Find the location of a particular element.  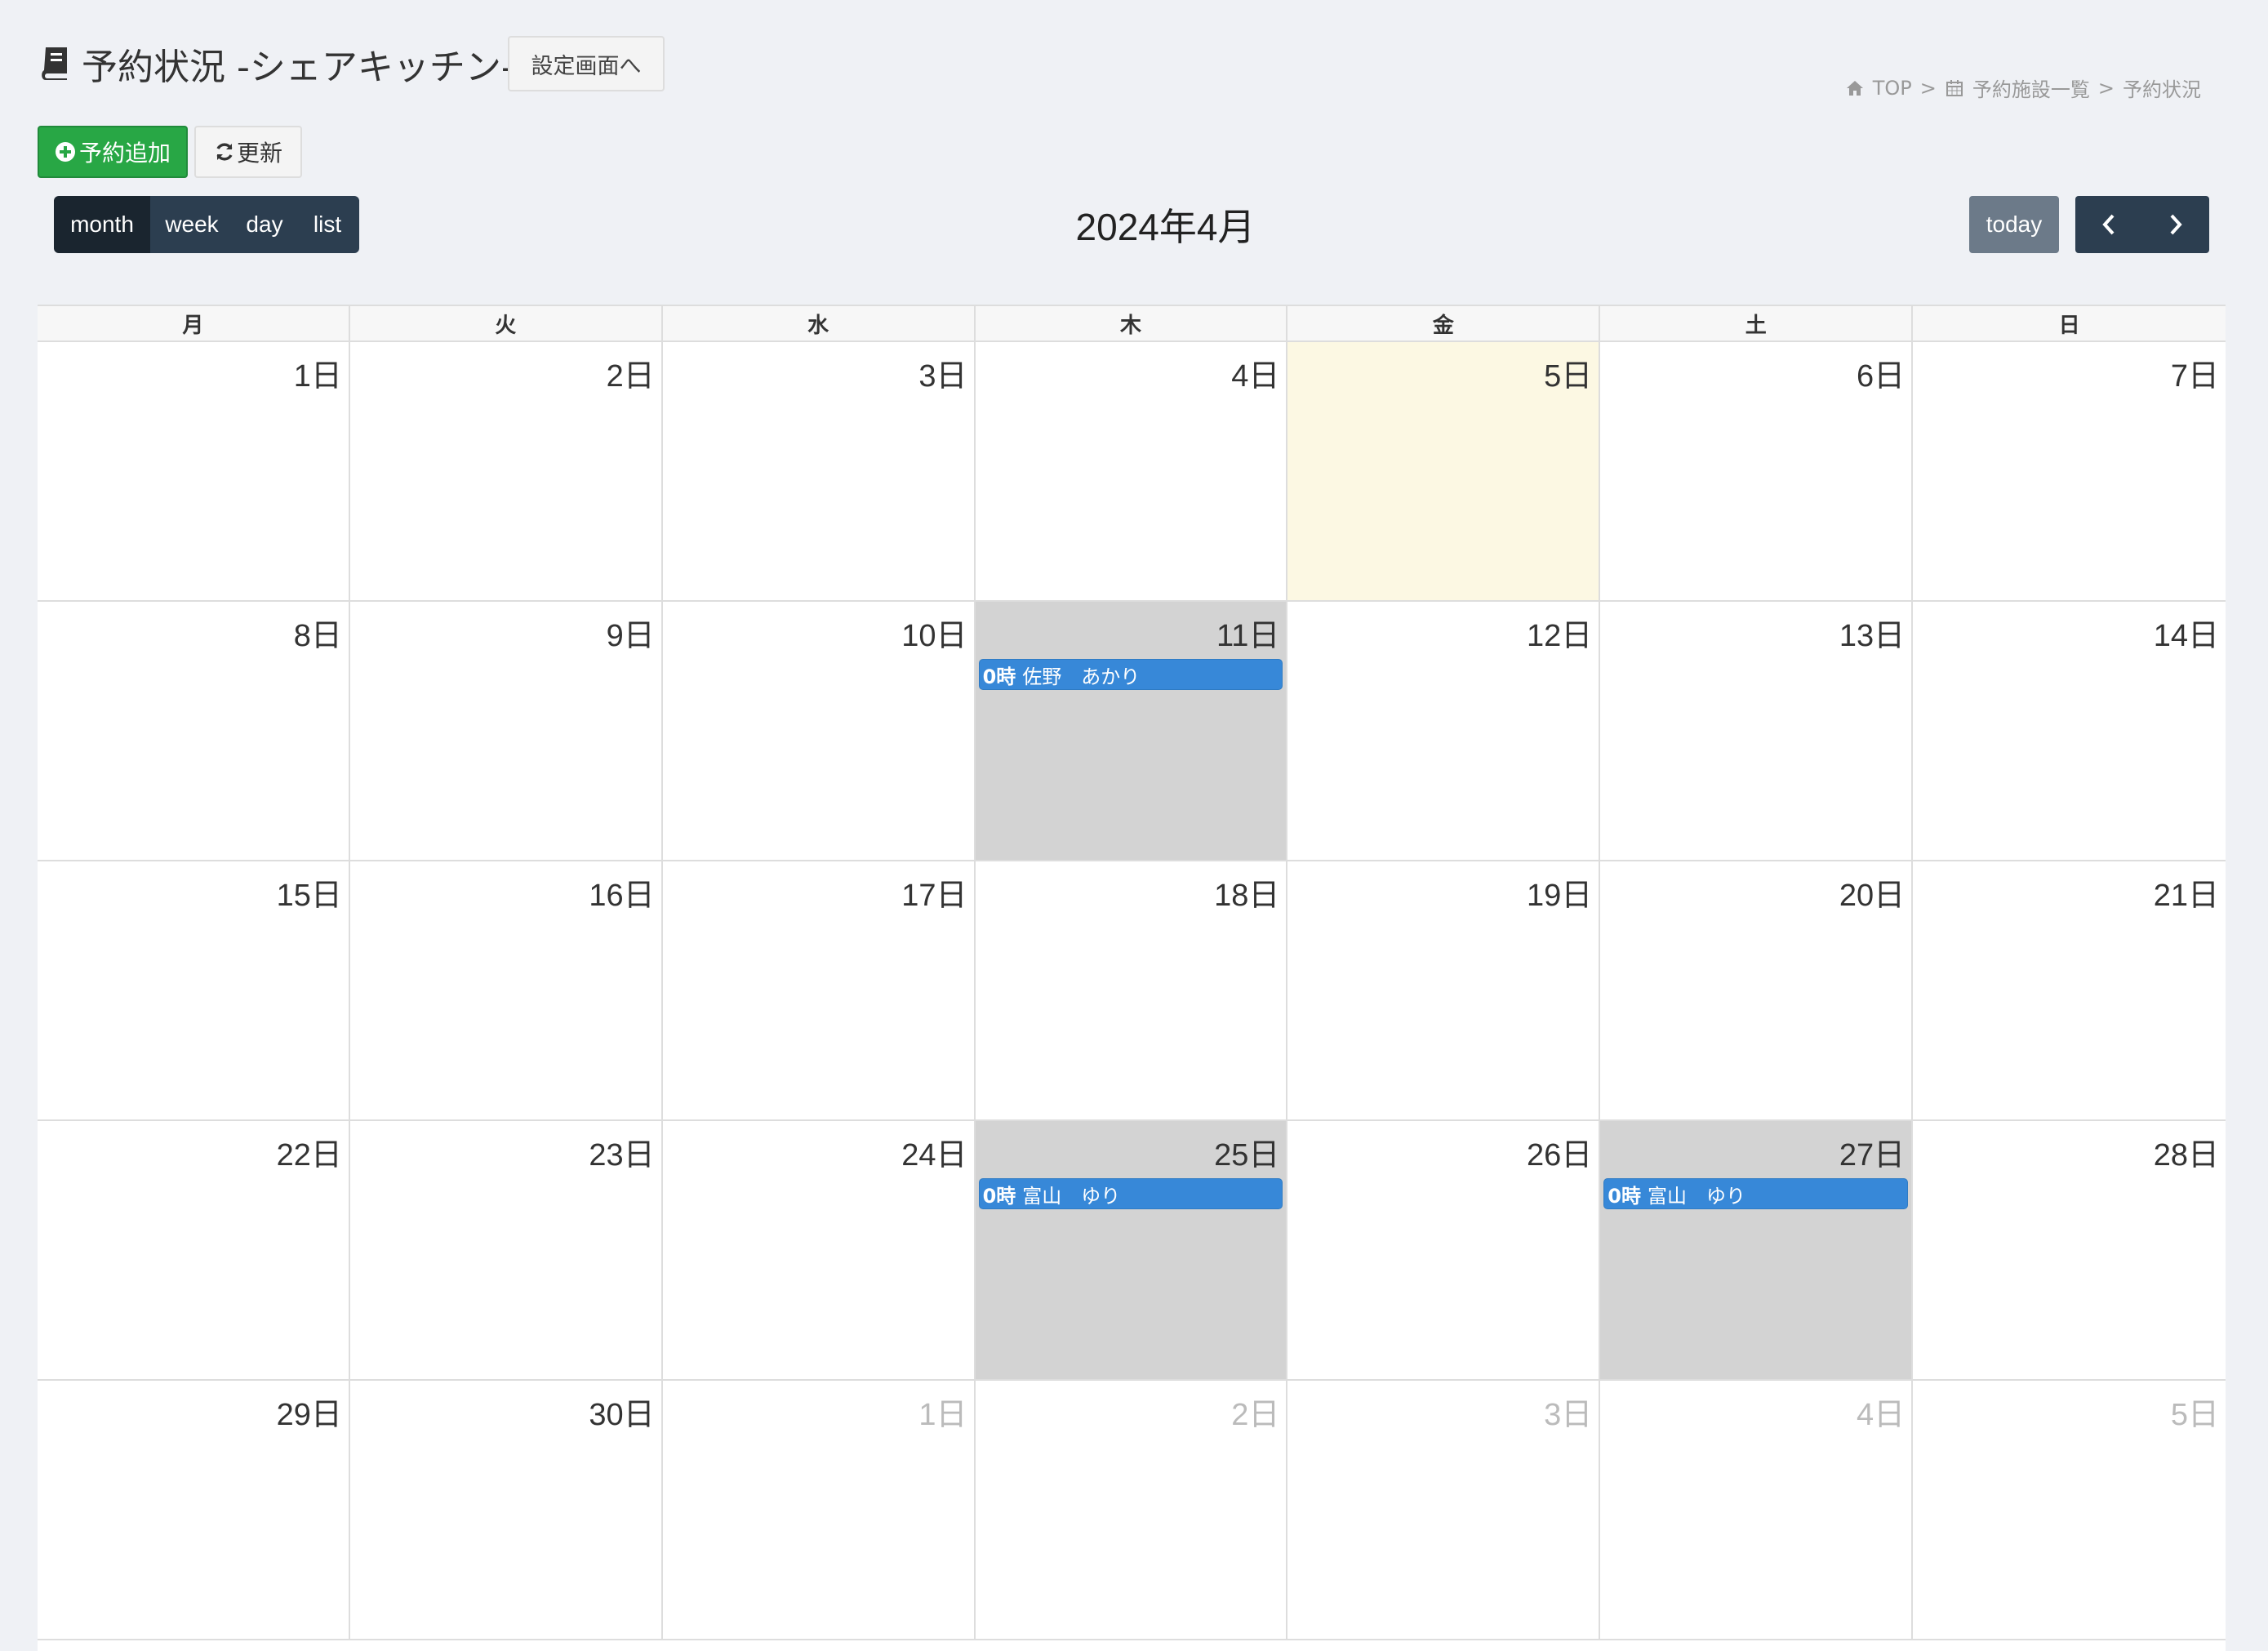

day-cell: 30日 is located at coordinates (506, 1510).